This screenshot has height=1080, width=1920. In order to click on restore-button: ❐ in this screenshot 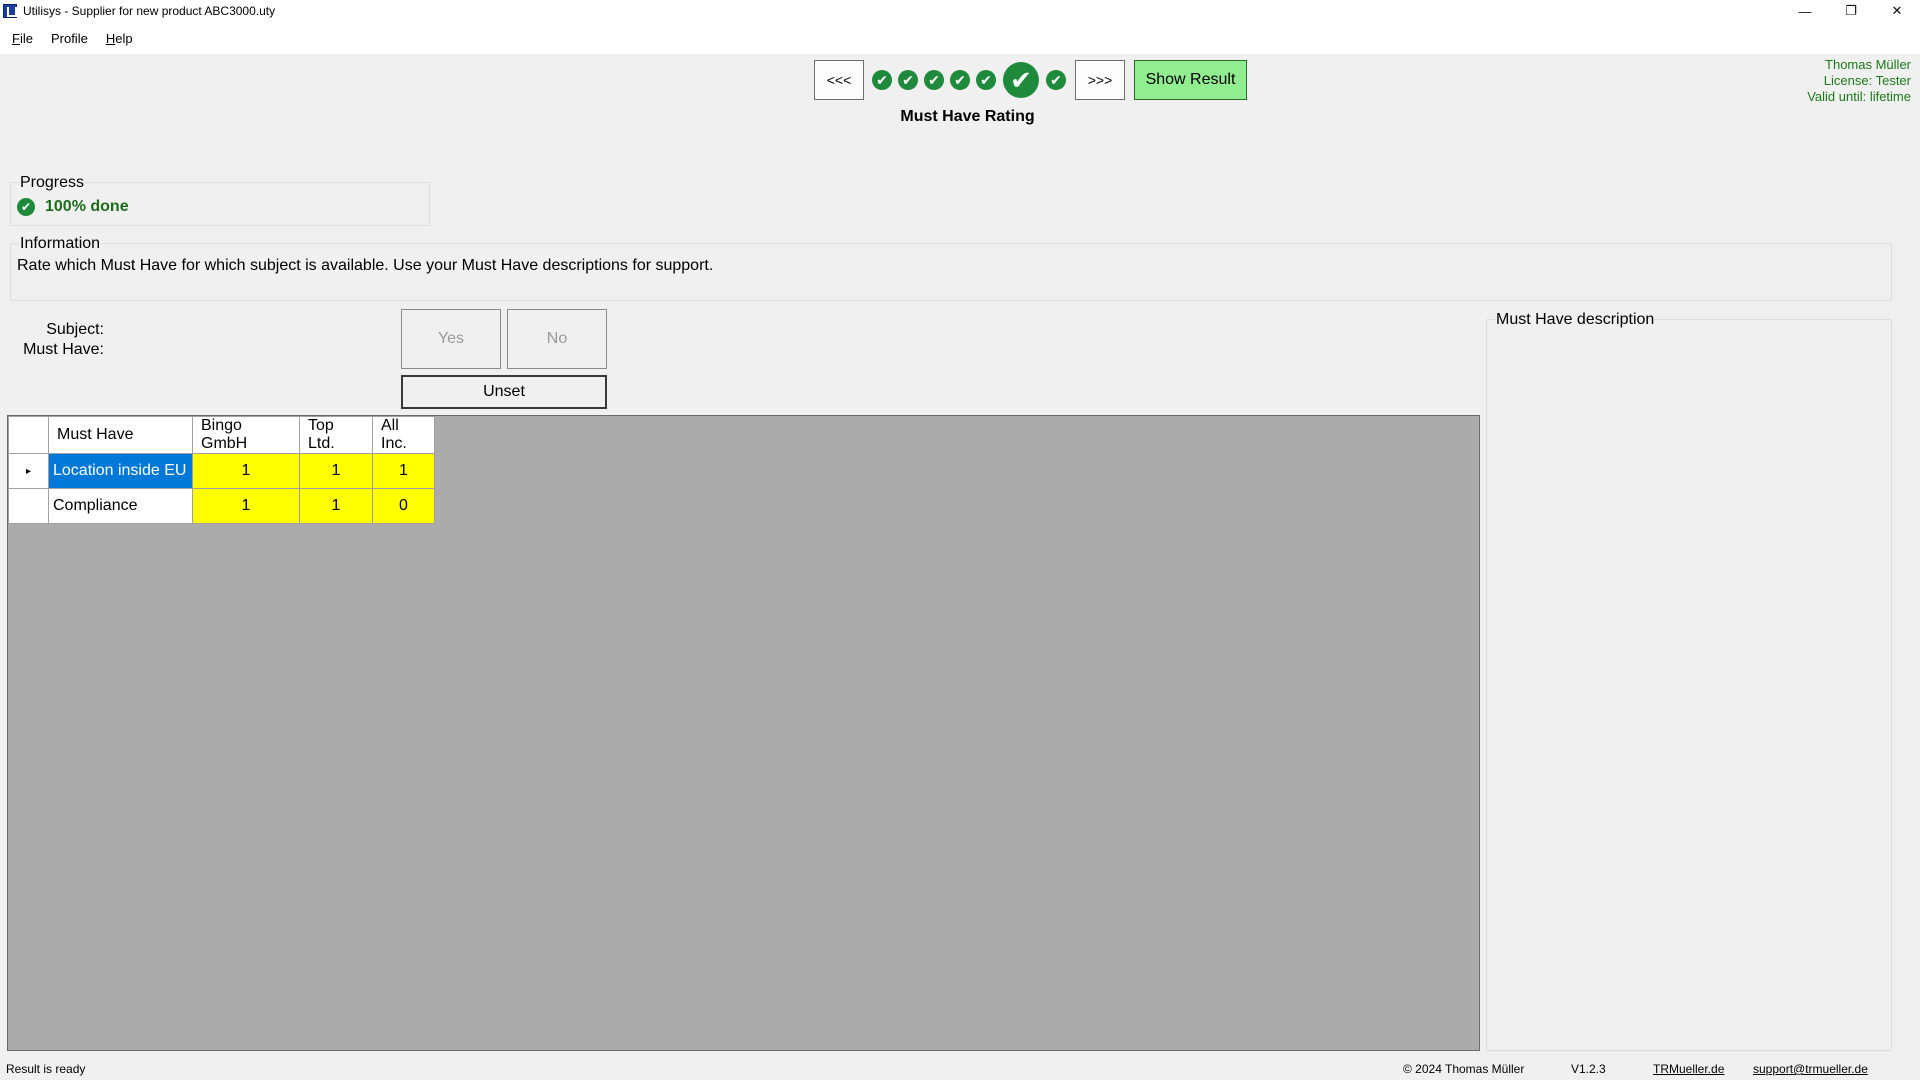, I will do `click(1851, 11)`.